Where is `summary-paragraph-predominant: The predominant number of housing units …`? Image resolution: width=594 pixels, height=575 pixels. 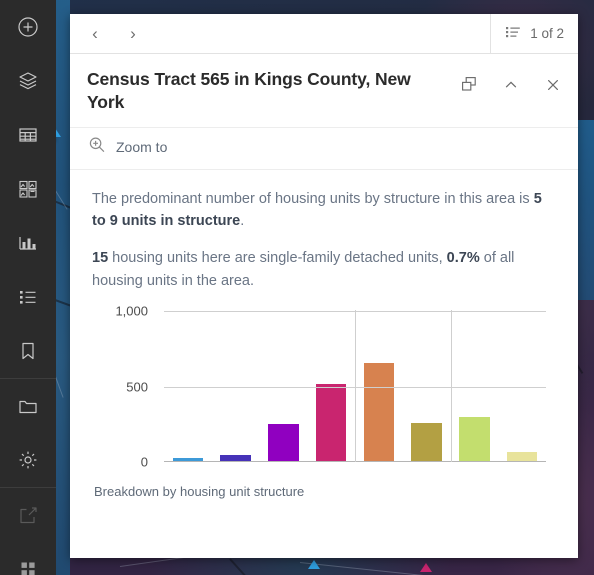 summary-paragraph-predominant: The predominant number of housing units … is located at coordinates (318, 210).